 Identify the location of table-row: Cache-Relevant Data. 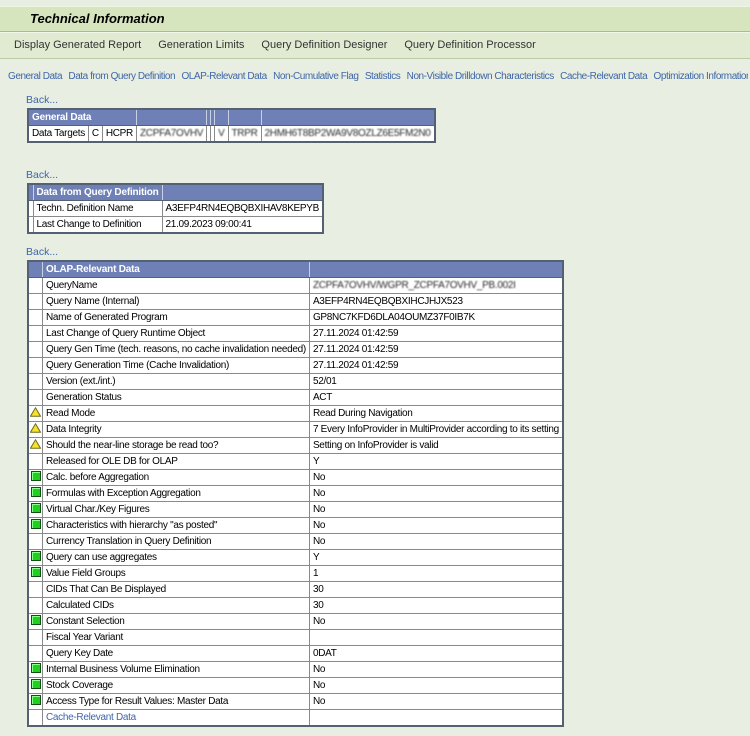
(295, 718).